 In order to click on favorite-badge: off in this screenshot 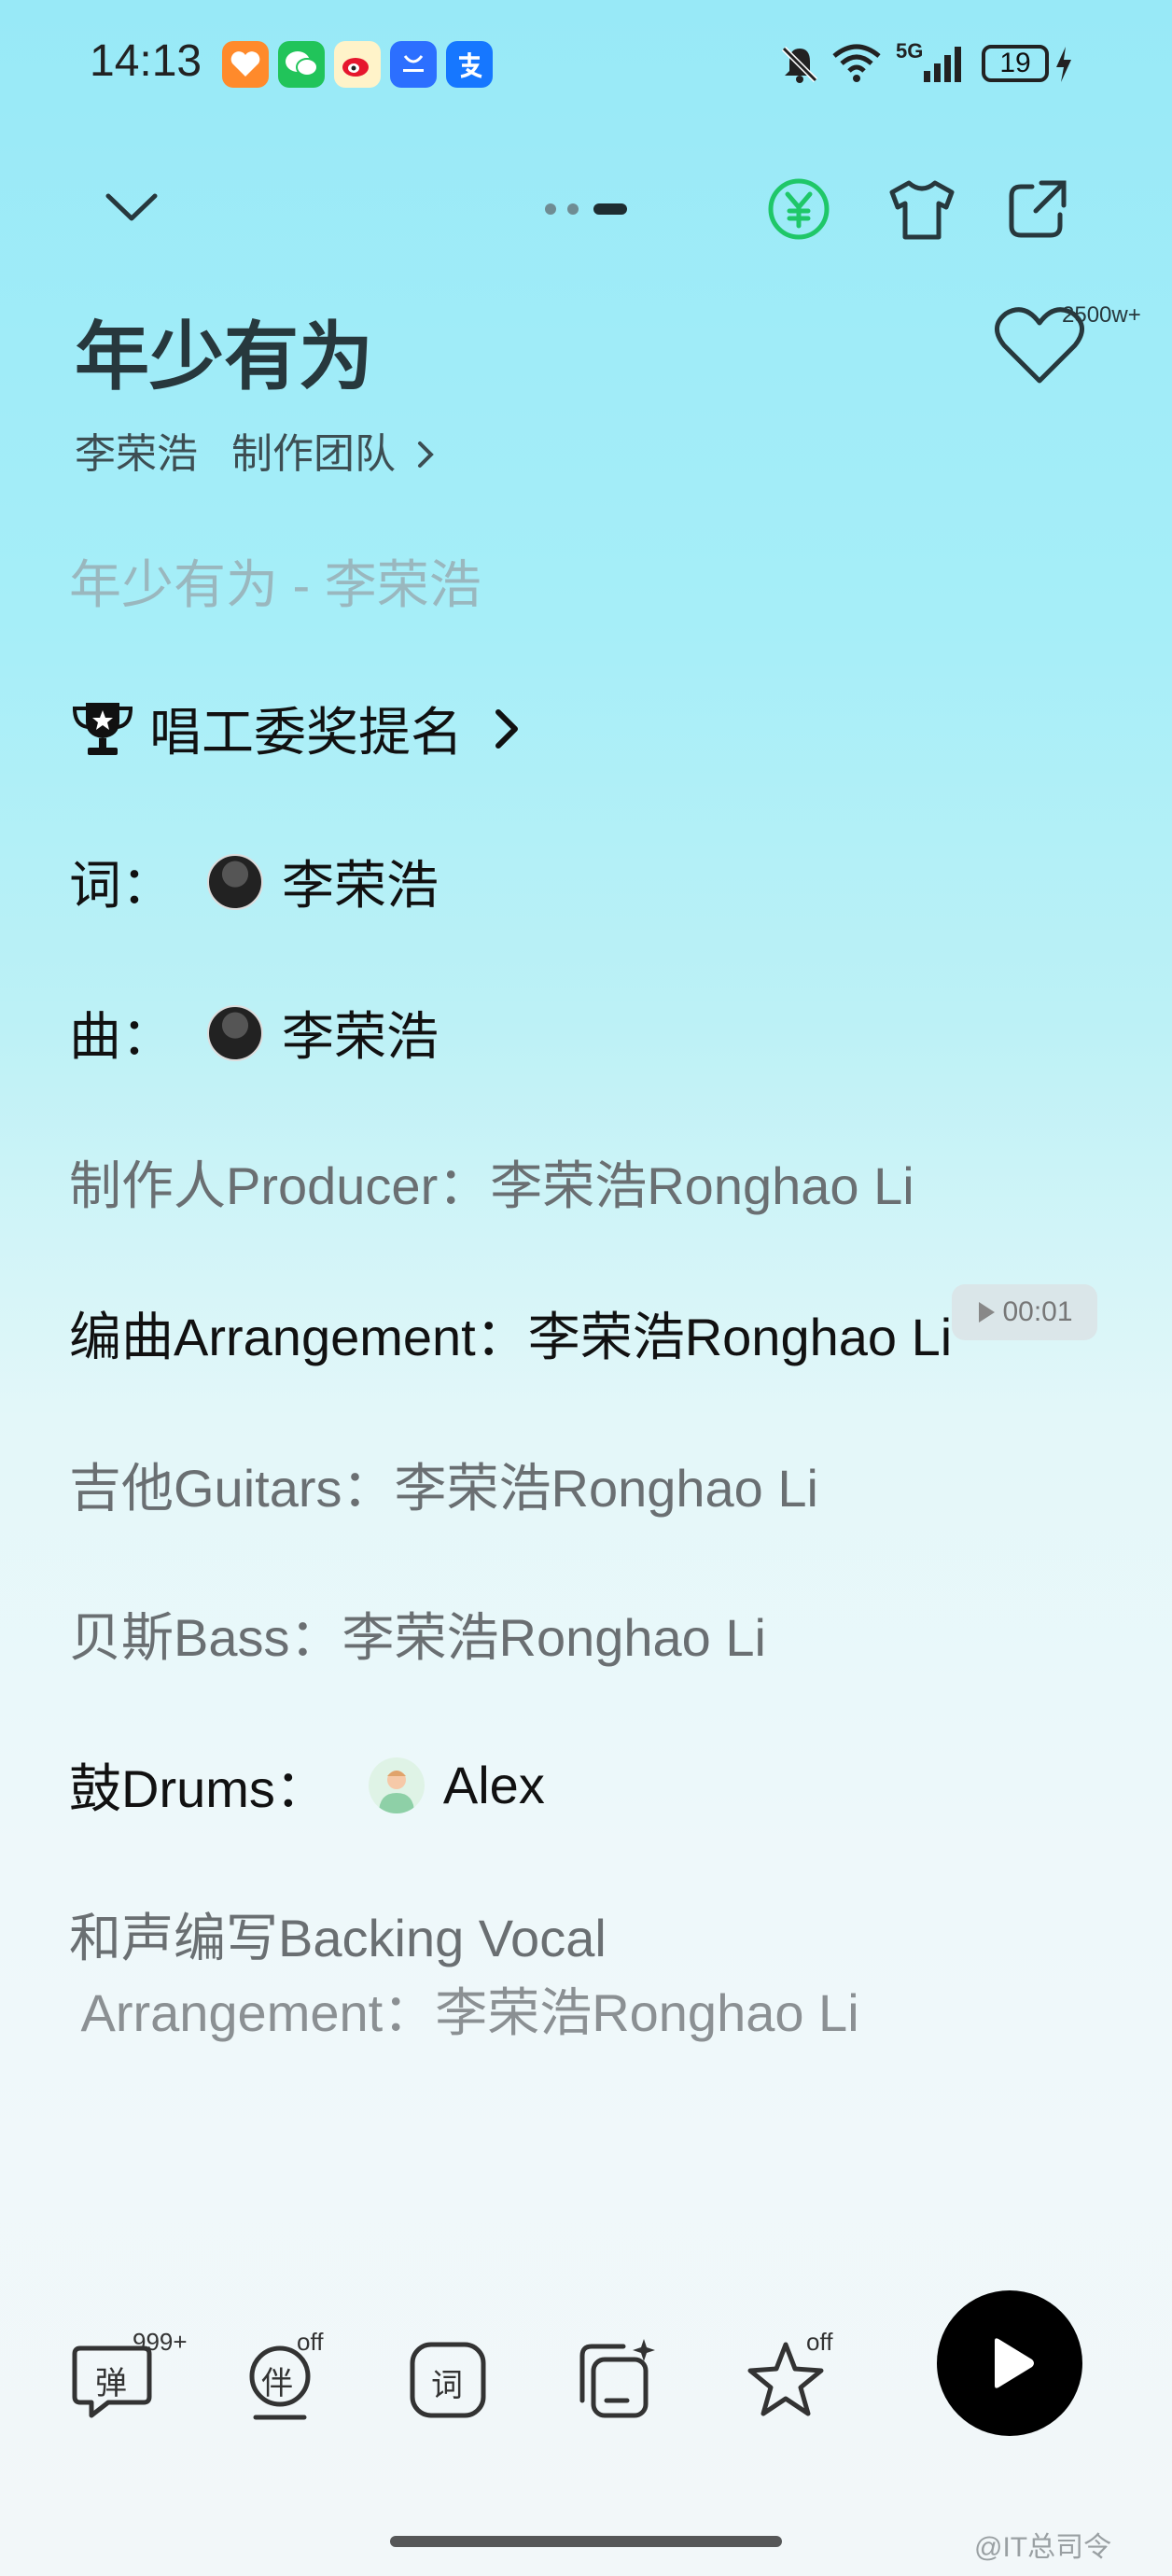, I will do `click(819, 2342)`.